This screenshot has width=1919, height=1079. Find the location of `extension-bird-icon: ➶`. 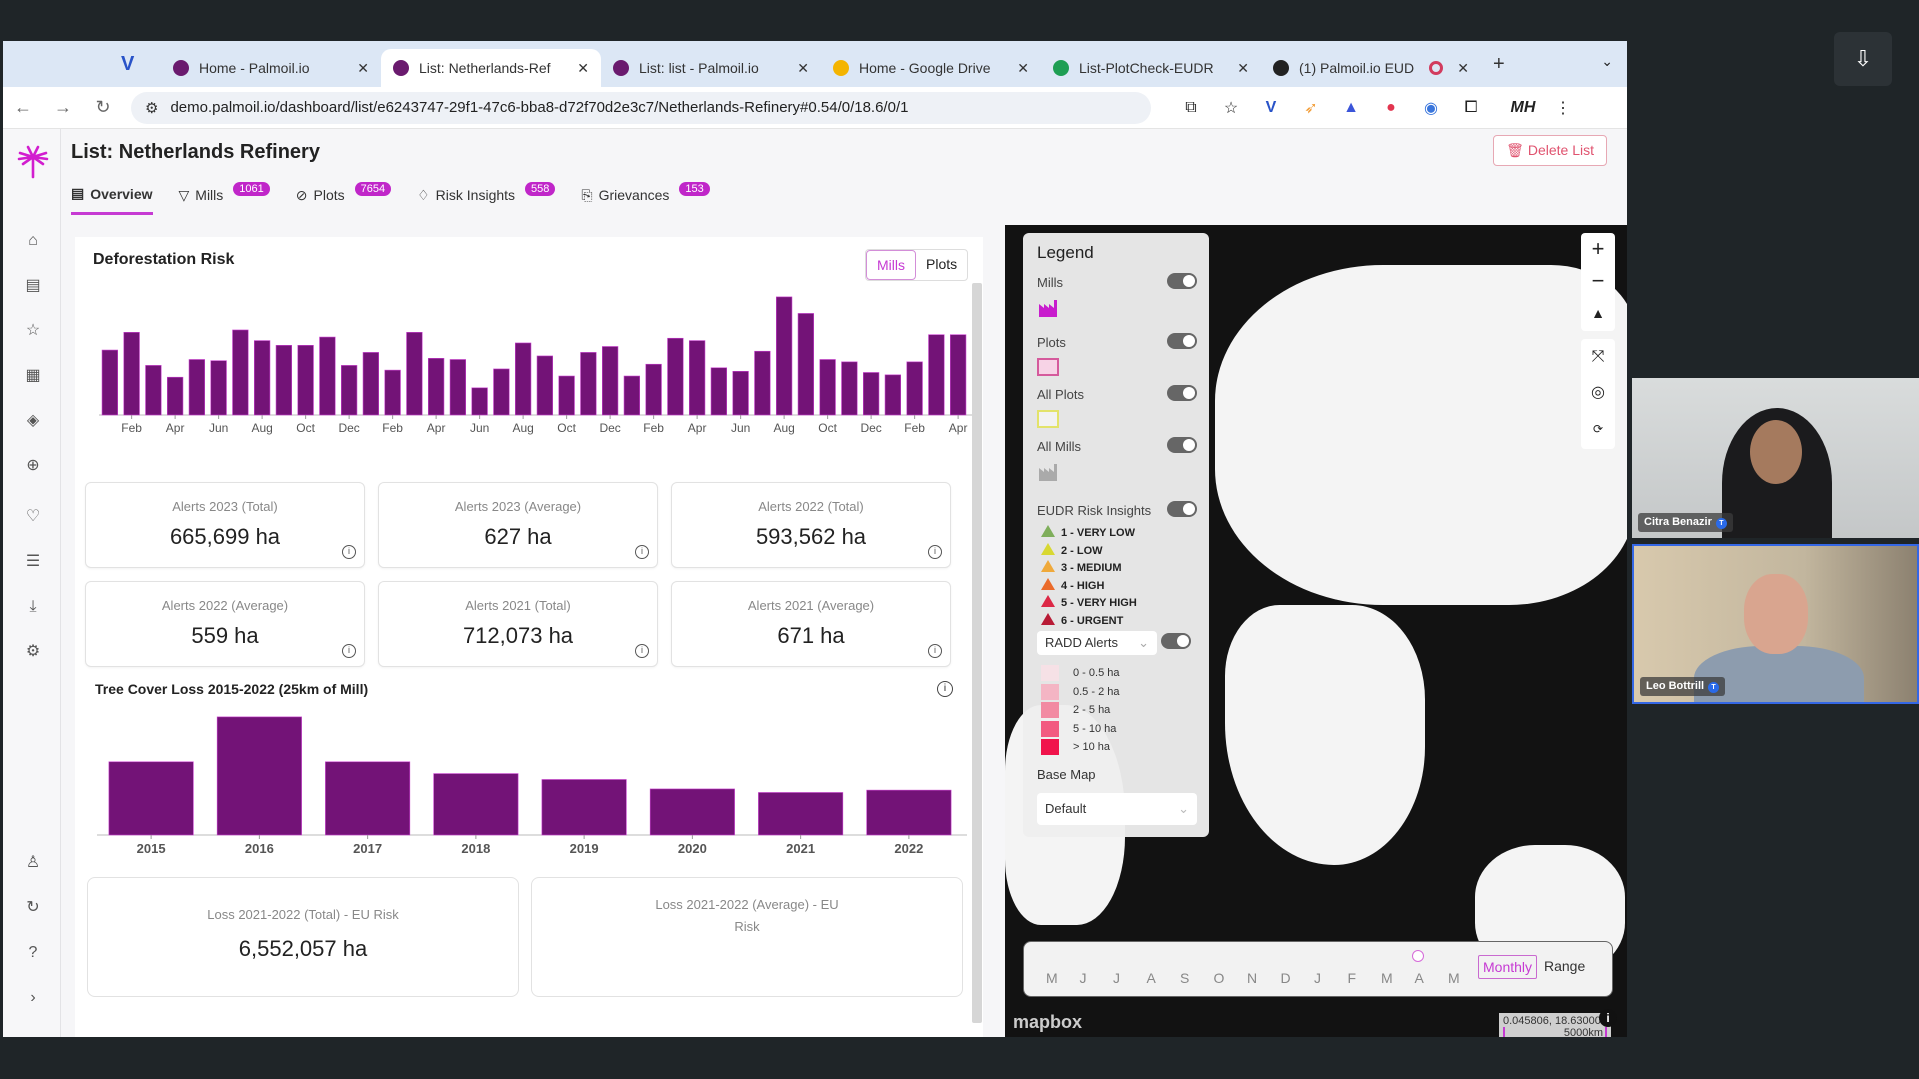

extension-bird-icon: ➶ is located at coordinates (1311, 108).